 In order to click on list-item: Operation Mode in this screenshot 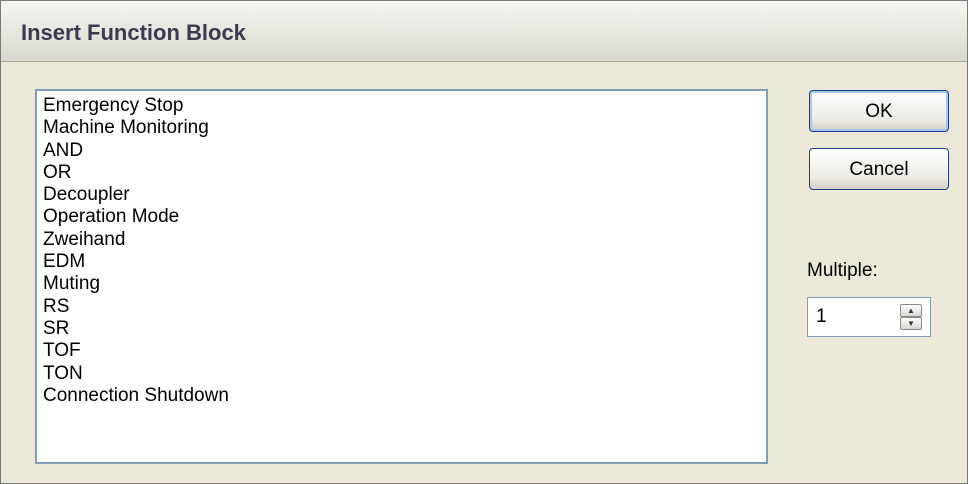, I will do `click(404, 217)`.